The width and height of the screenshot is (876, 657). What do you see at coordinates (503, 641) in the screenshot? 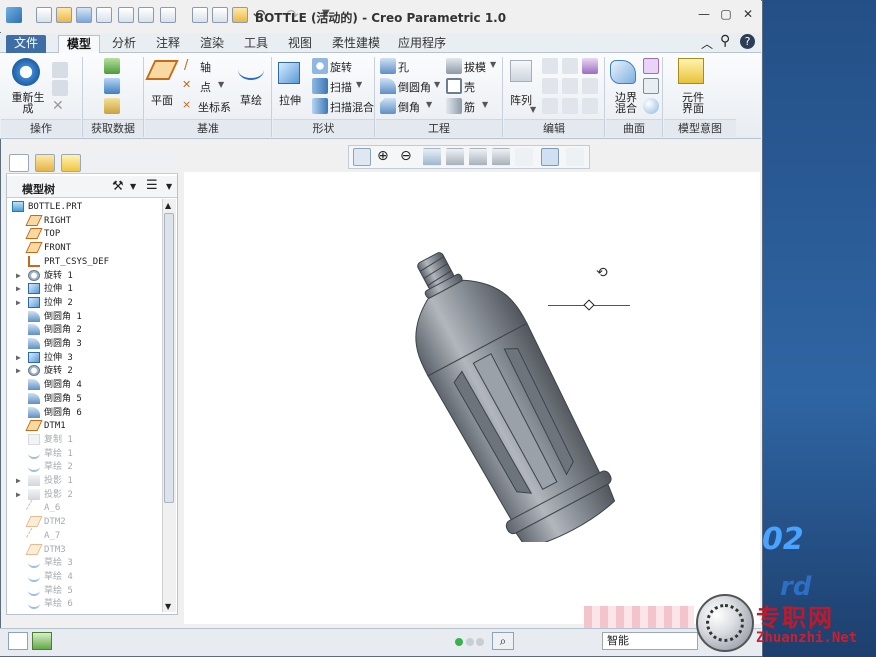
I see `find-icon: ⌕` at bounding box center [503, 641].